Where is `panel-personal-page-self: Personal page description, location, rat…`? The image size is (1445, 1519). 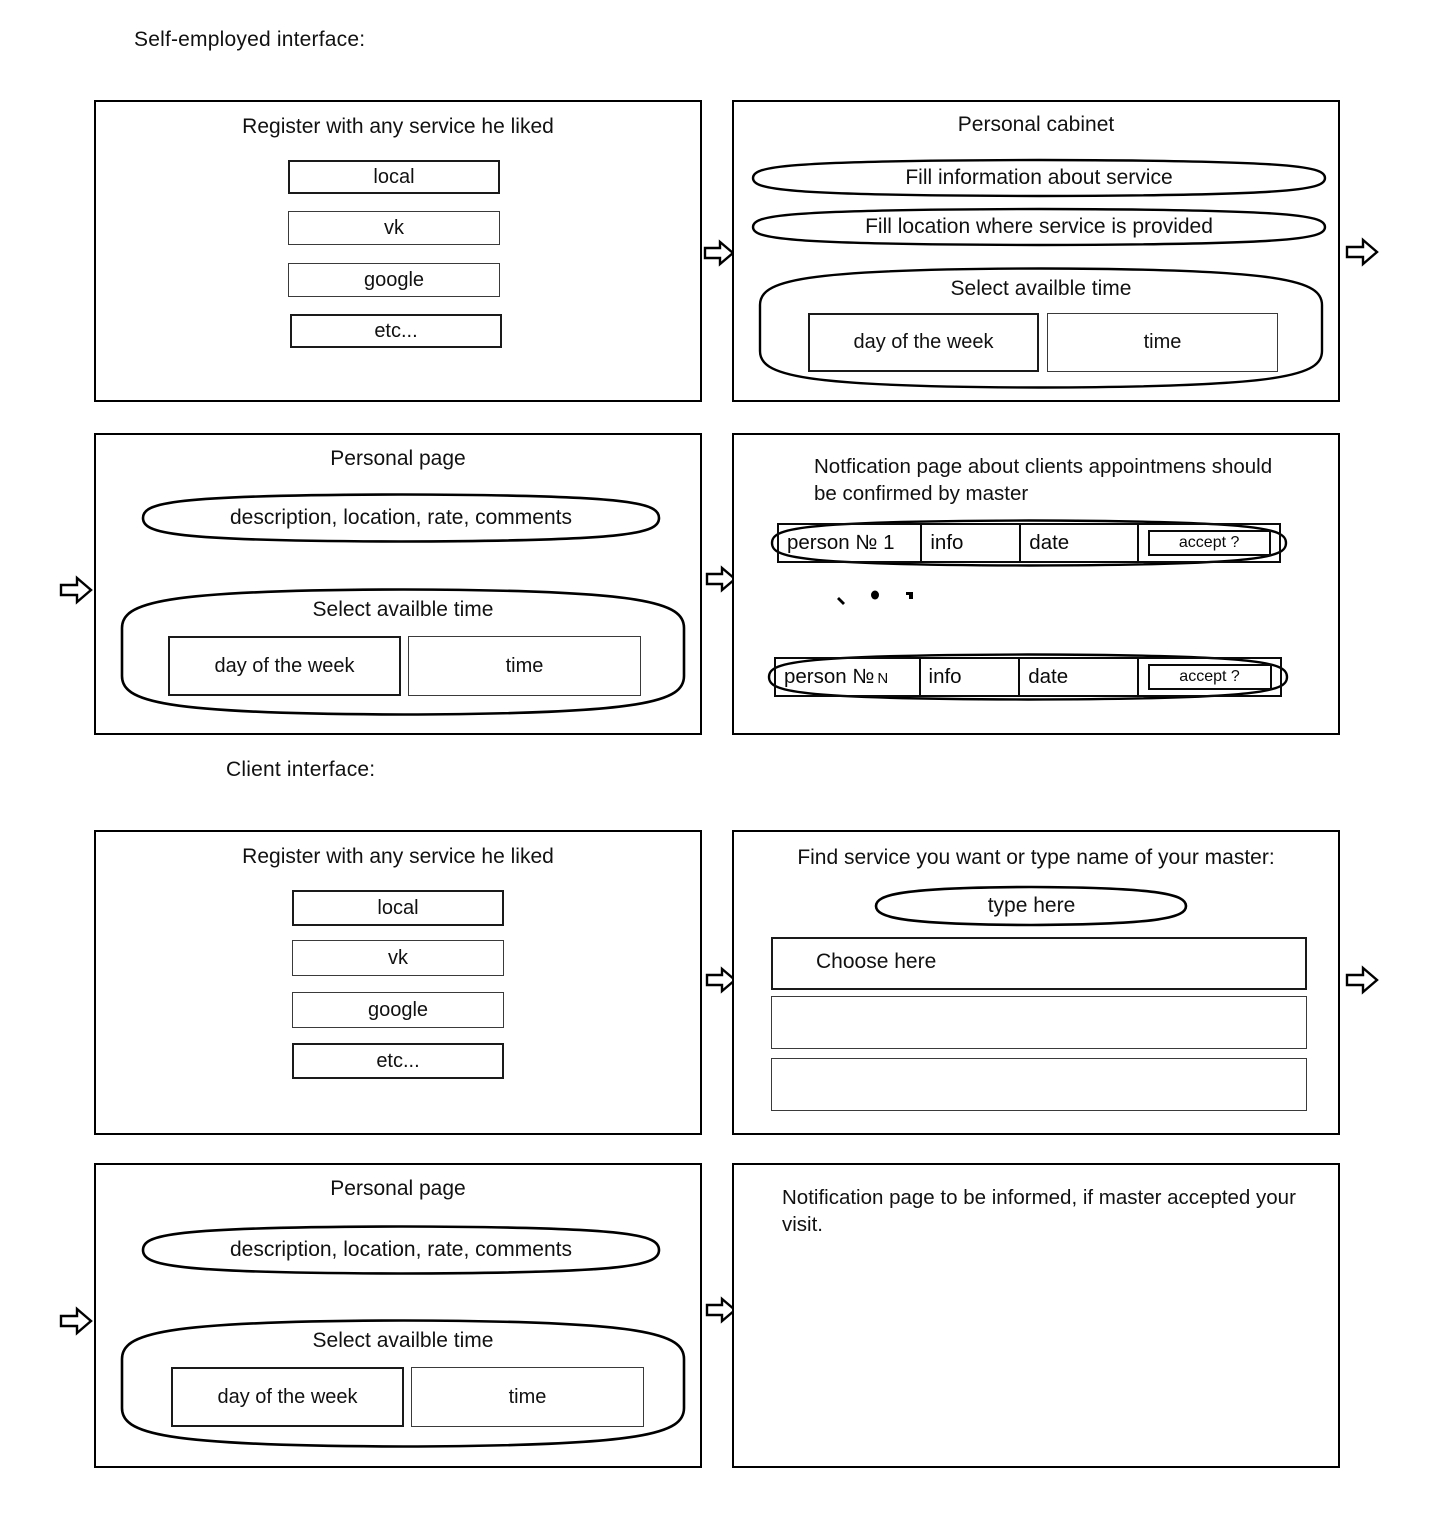 panel-personal-page-self: Personal page description, location, rat… is located at coordinates (398, 584).